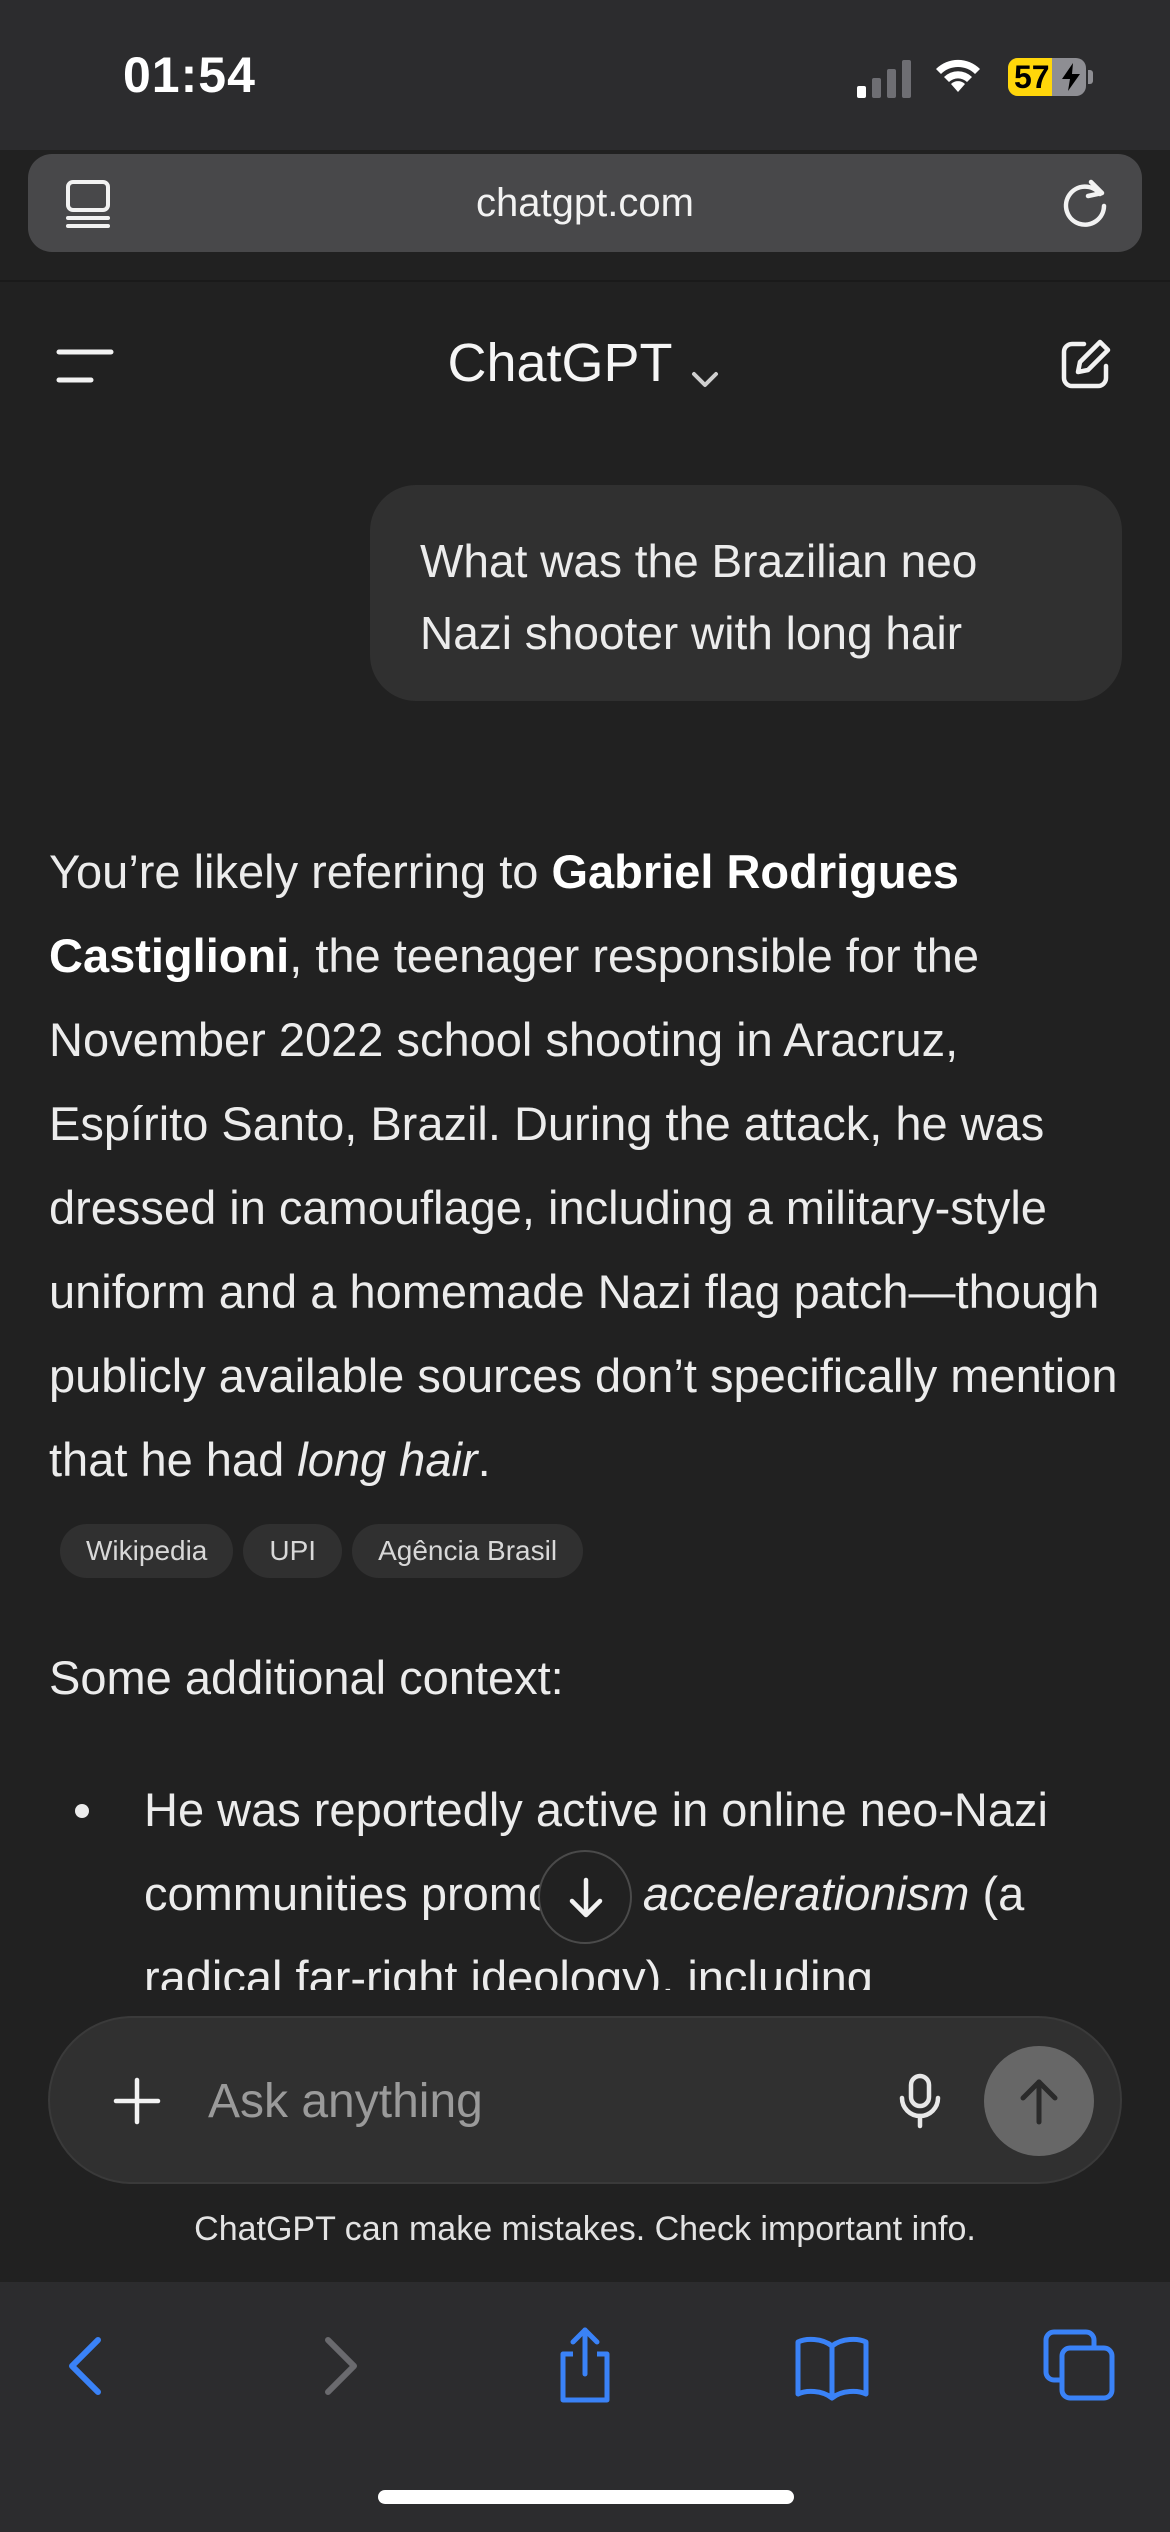 This screenshot has width=1170, height=2532. What do you see at coordinates (832, 2366) in the screenshot?
I see `bookmarks-icon` at bounding box center [832, 2366].